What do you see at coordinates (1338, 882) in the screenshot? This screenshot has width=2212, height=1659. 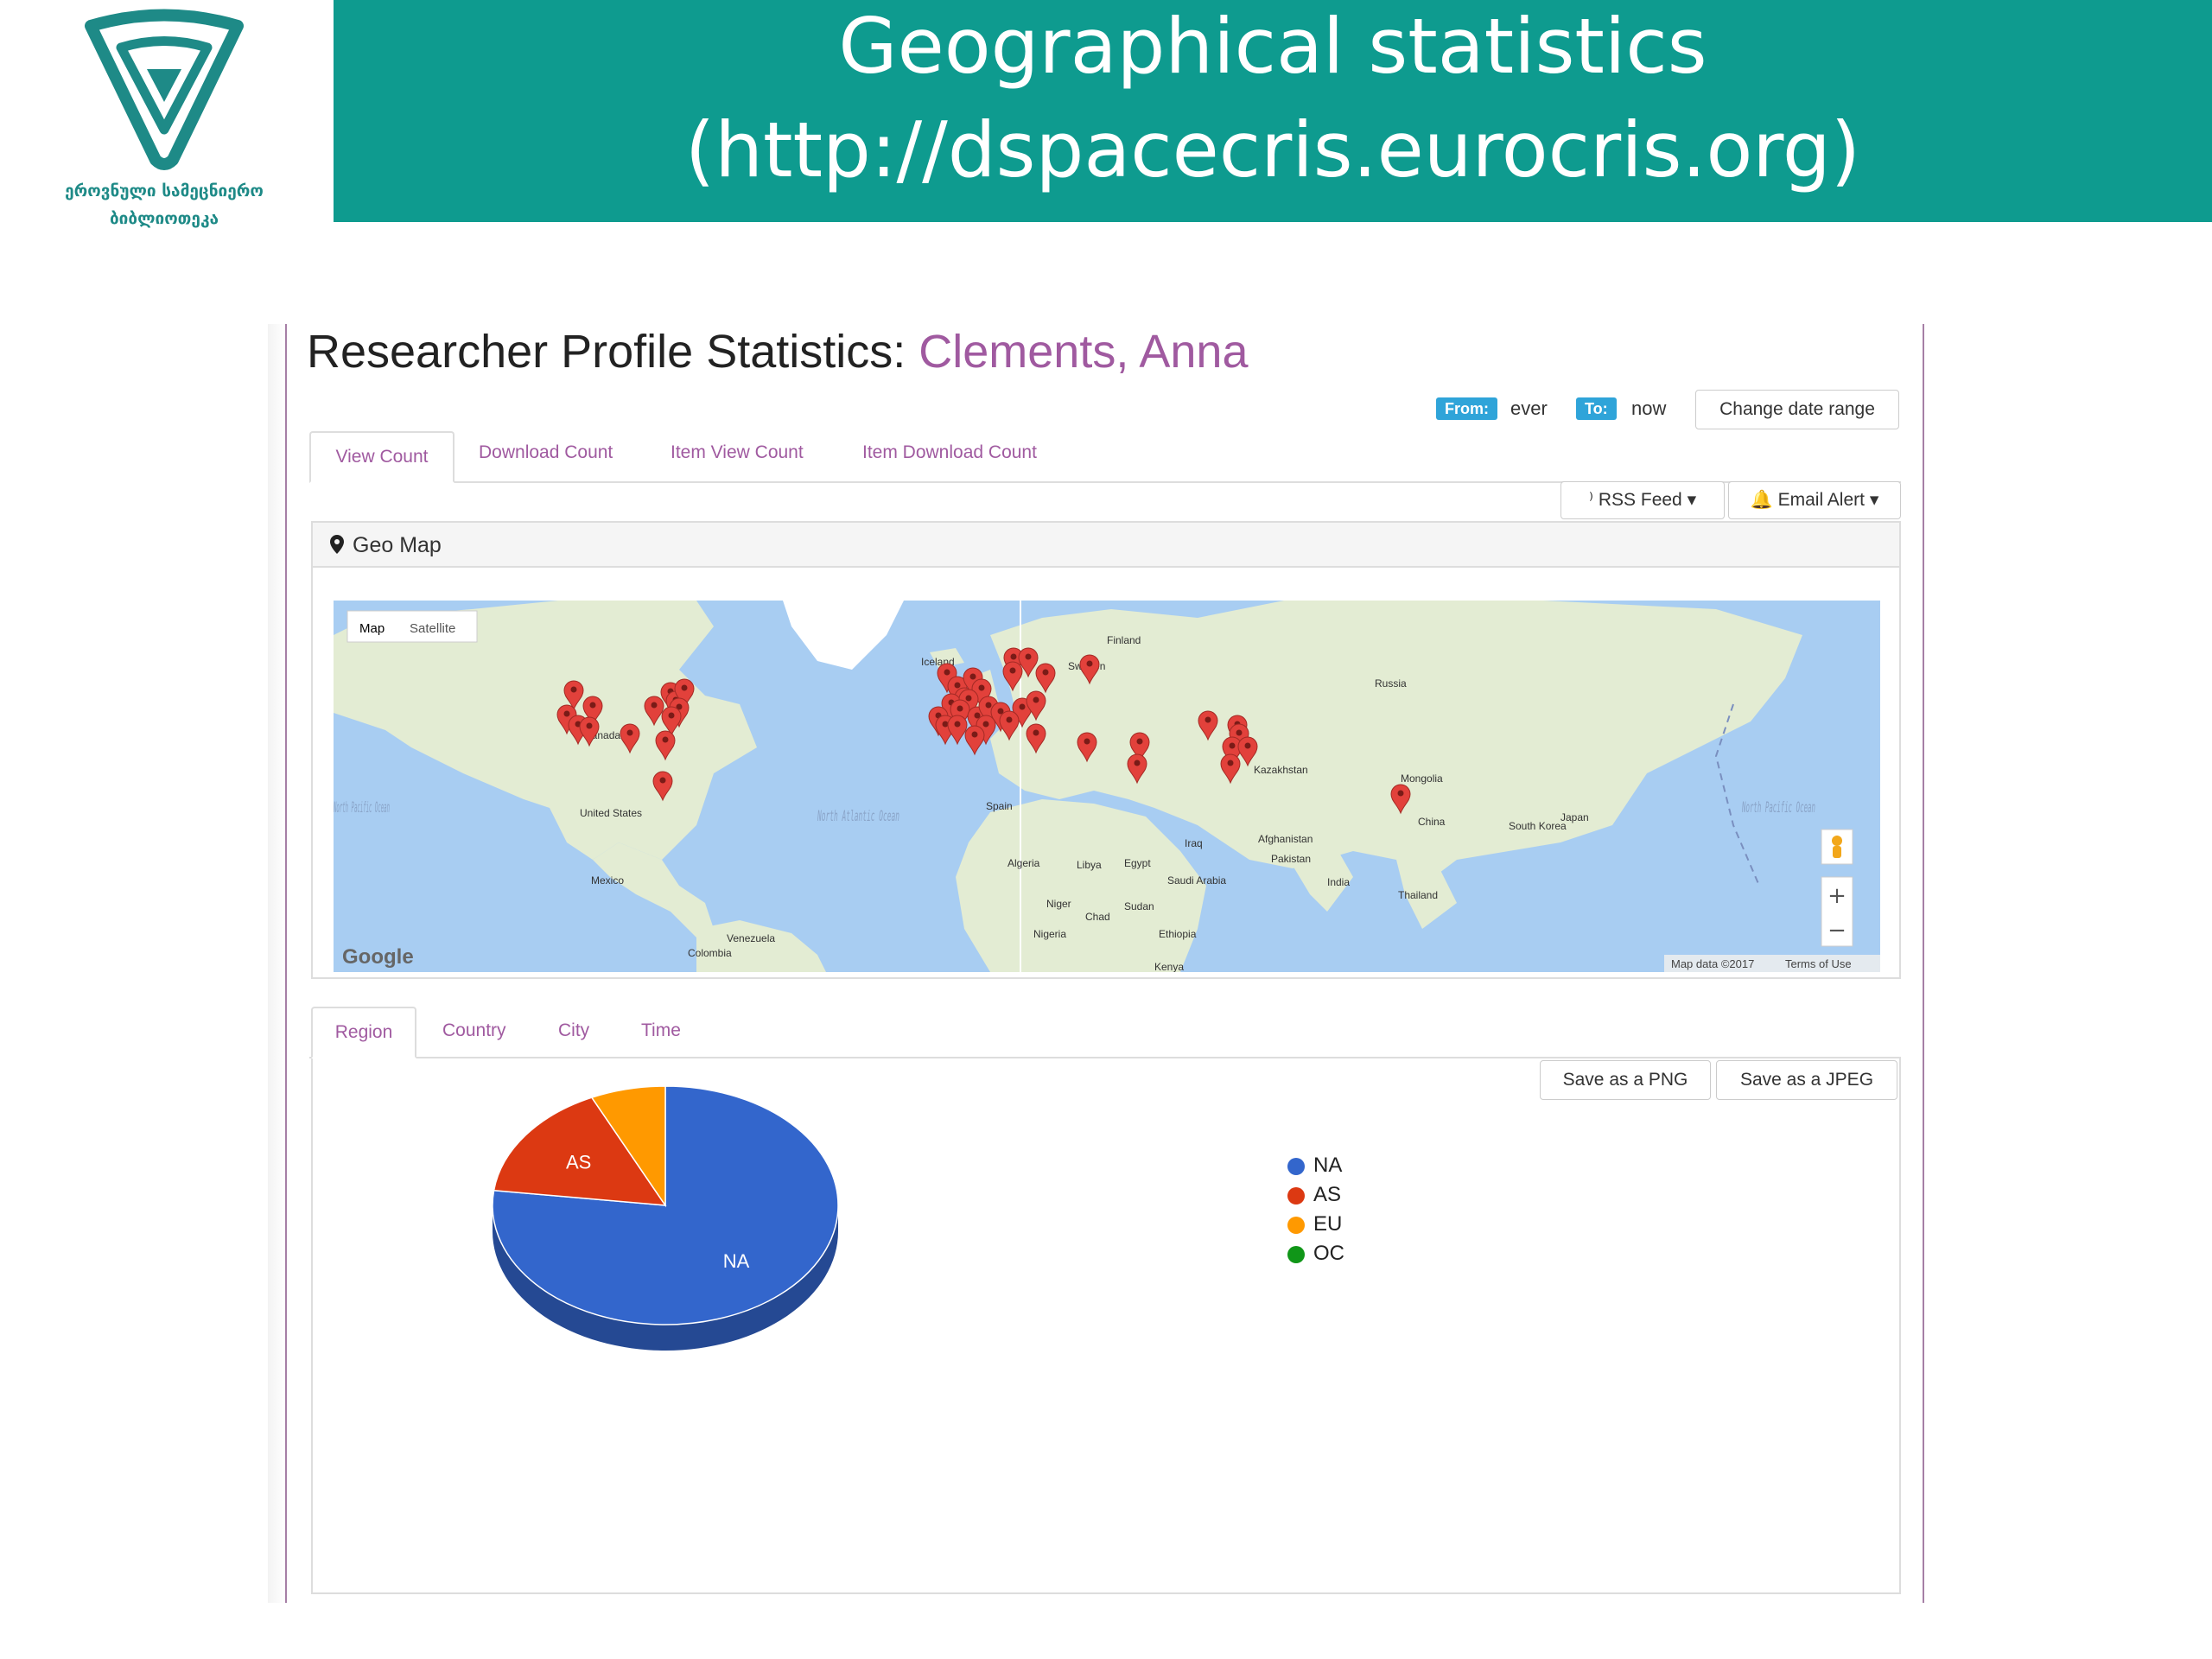 I see `map-label-india: India` at bounding box center [1338, 882].